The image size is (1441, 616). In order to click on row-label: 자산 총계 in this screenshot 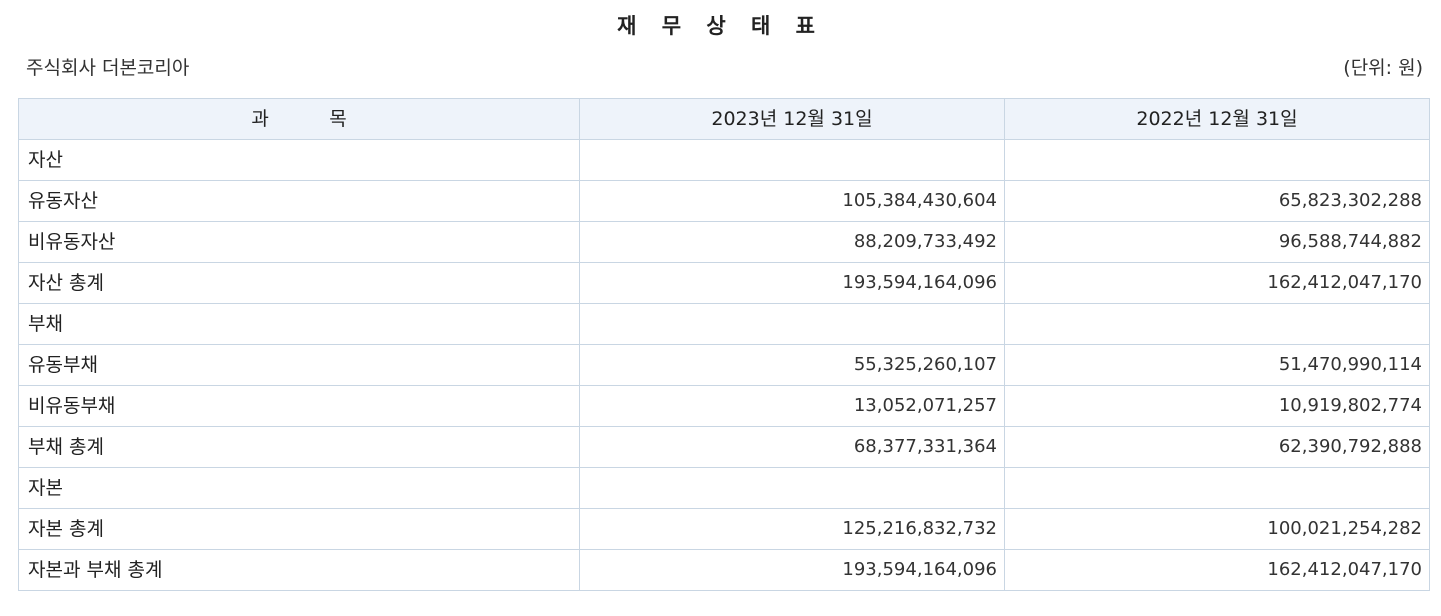, I will do `click(299, 283)`.